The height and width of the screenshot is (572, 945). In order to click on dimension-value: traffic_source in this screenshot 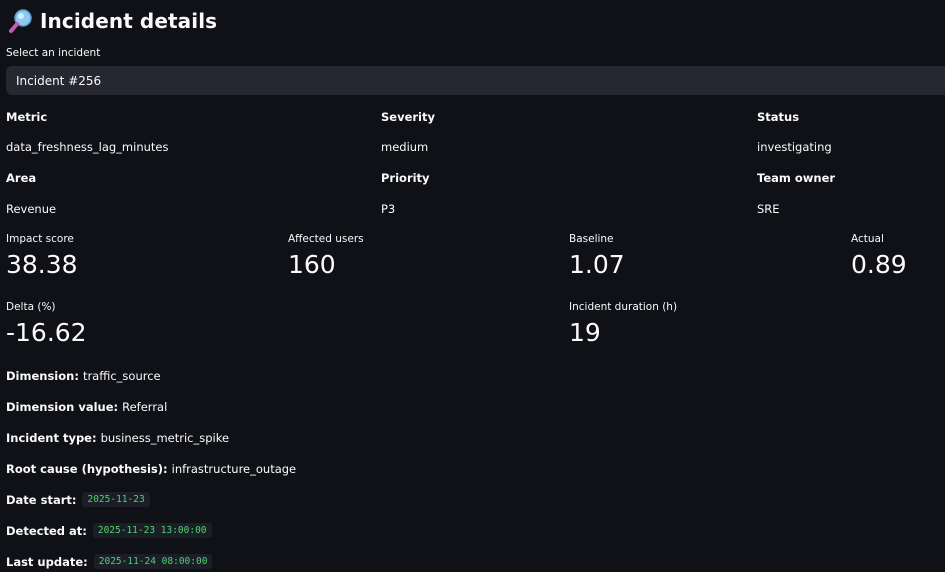, I will do `click(121, 376)`.